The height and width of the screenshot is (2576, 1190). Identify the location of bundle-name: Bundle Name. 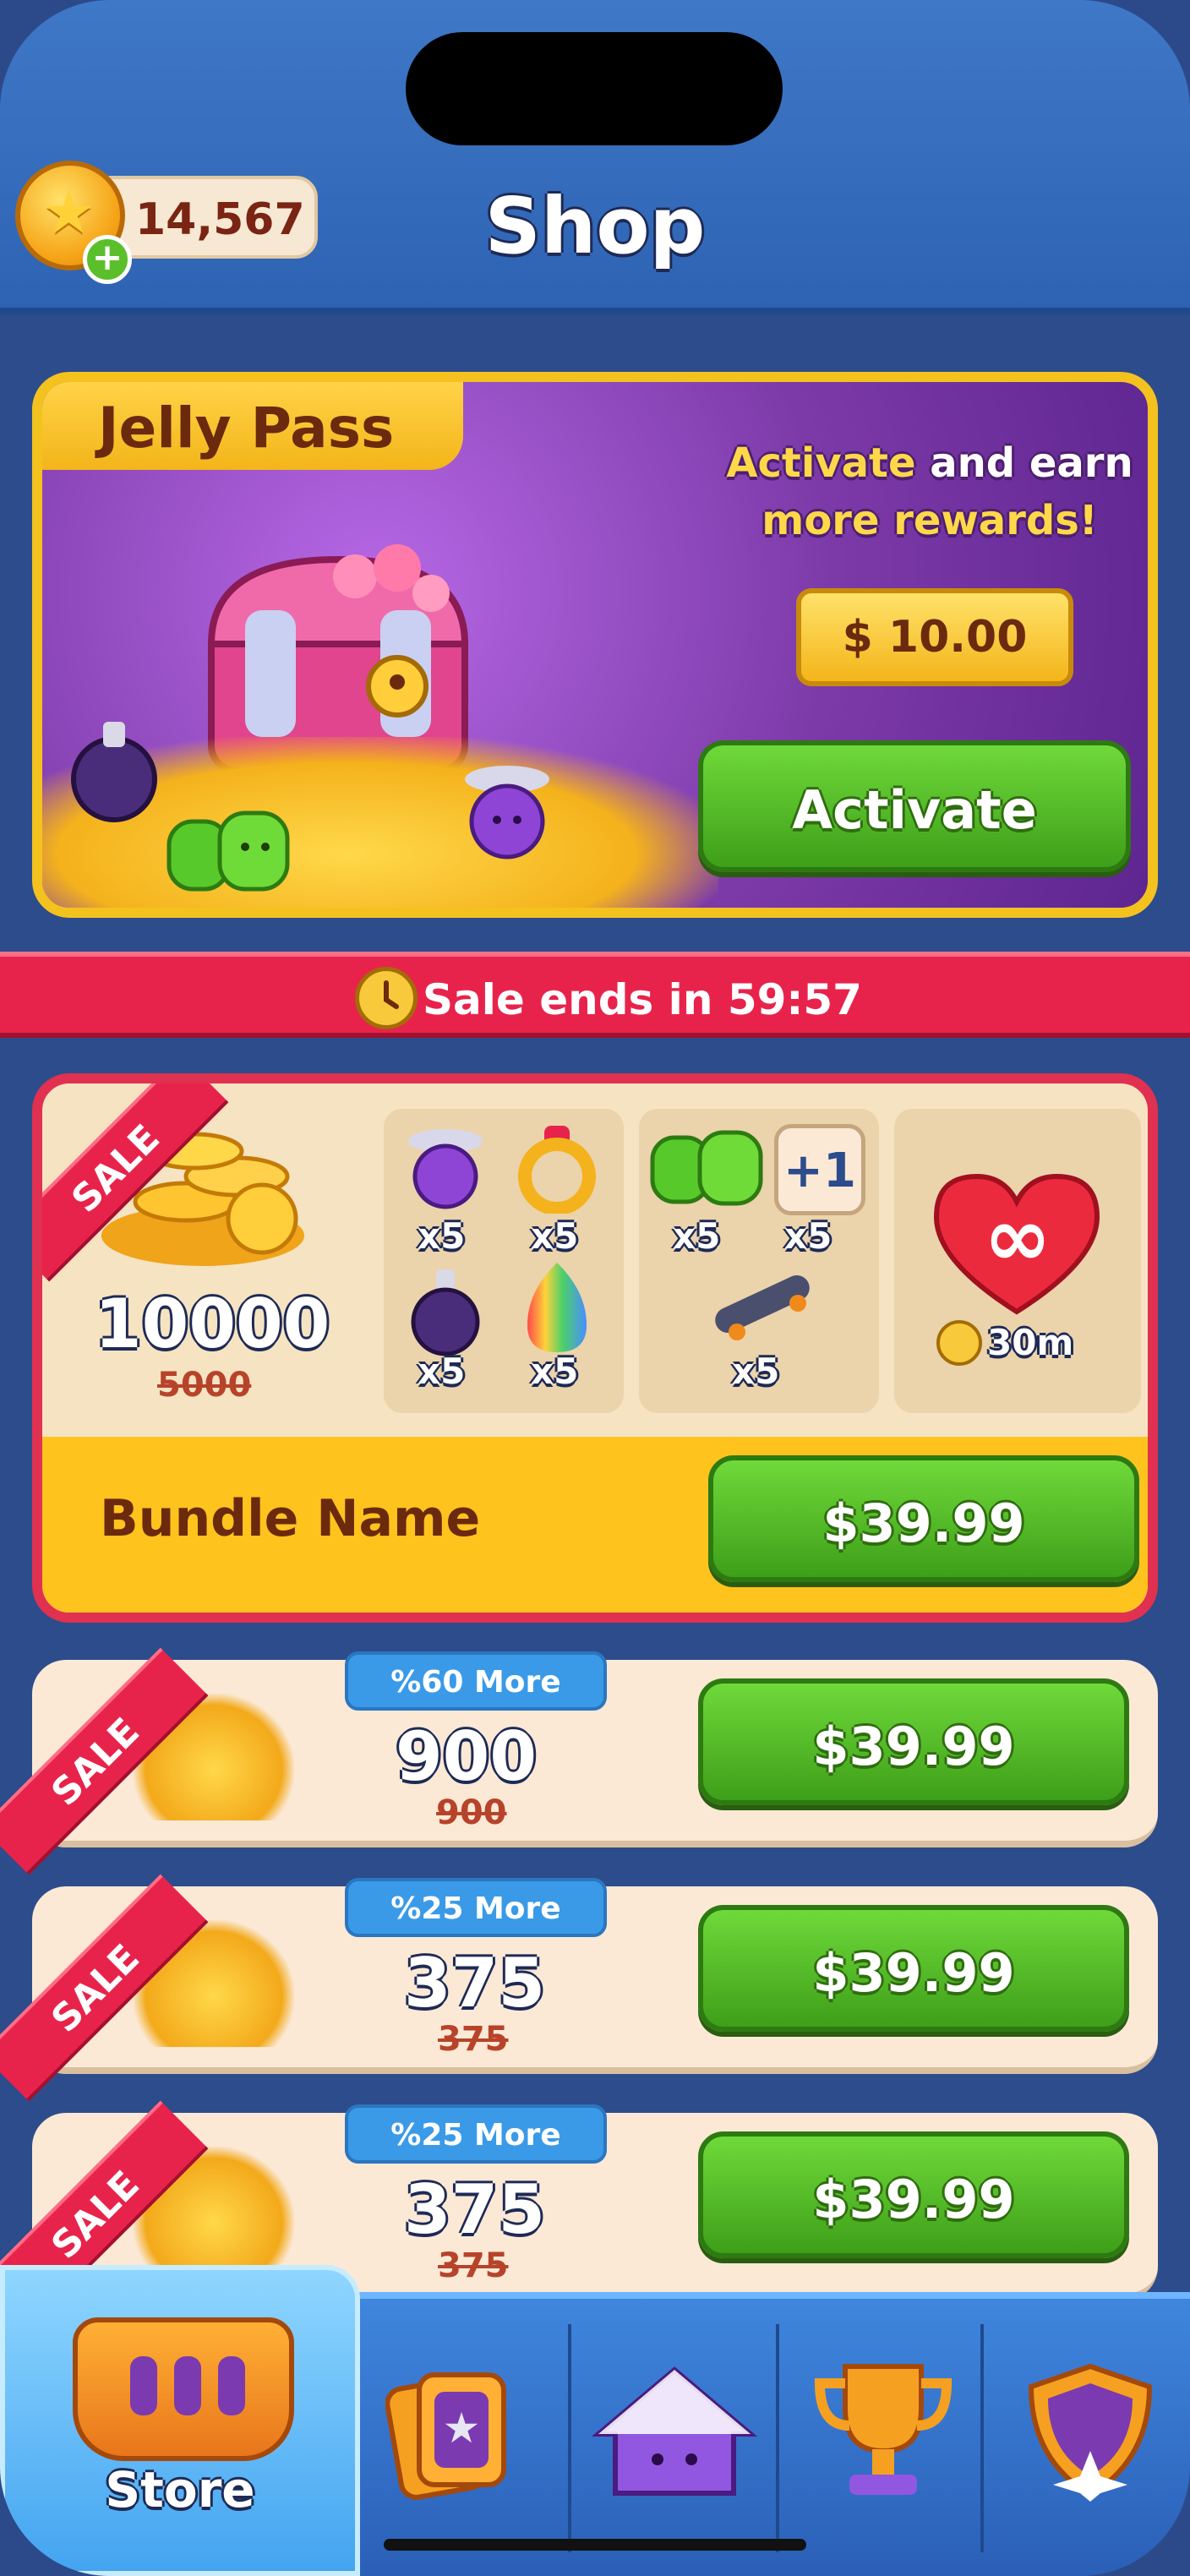
(291, 1518).